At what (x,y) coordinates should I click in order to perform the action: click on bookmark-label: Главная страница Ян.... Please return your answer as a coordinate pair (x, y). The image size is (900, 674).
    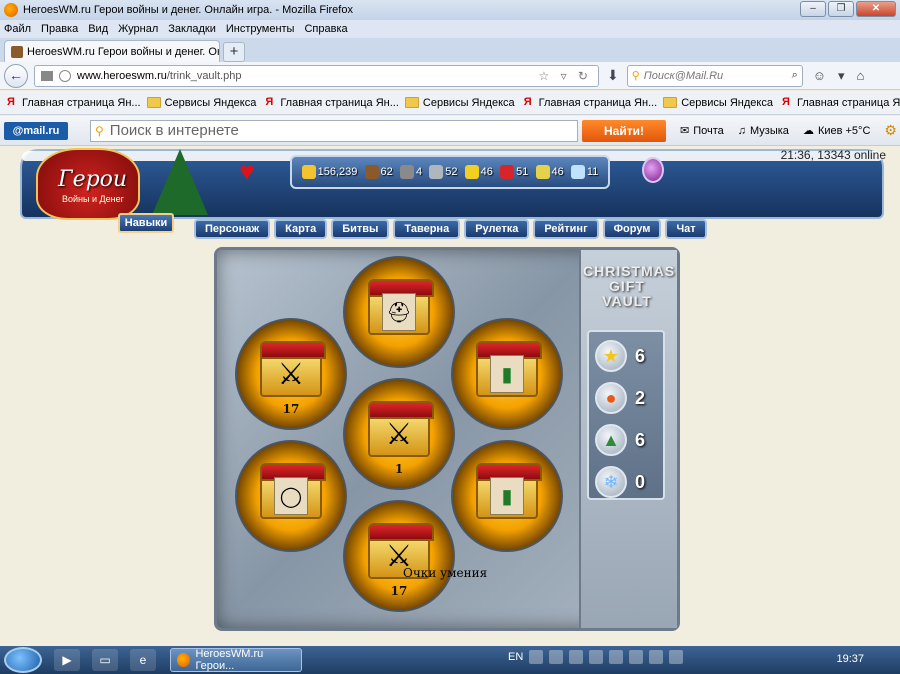
    Looking at the image, I should click on (848, 102).